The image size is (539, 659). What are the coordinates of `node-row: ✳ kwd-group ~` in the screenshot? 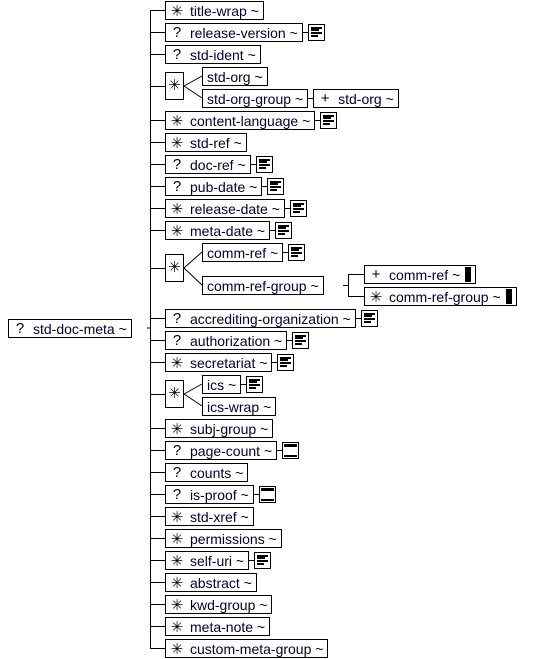 It's located at (219, 604).